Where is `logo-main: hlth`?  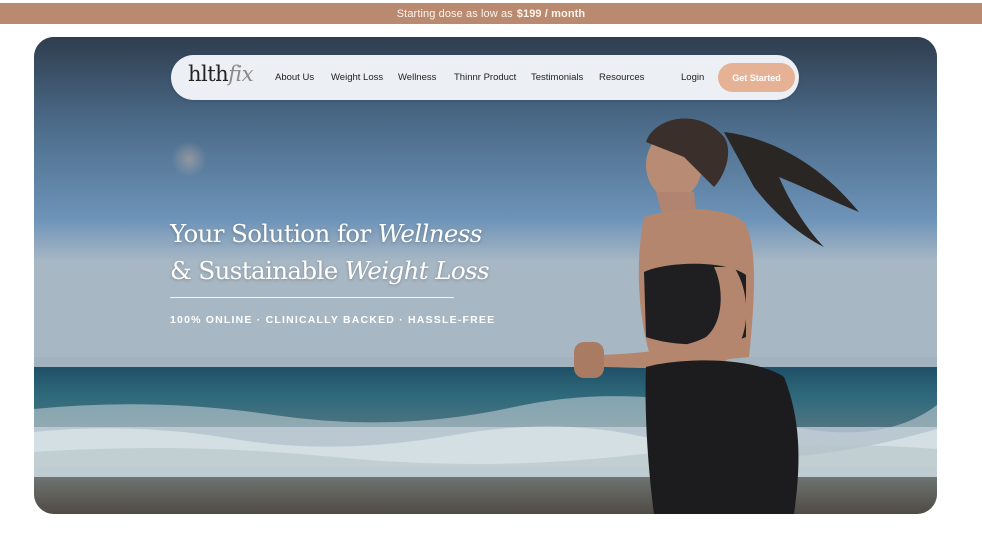
logo-main: hlth is located at coordinates (208, 74).